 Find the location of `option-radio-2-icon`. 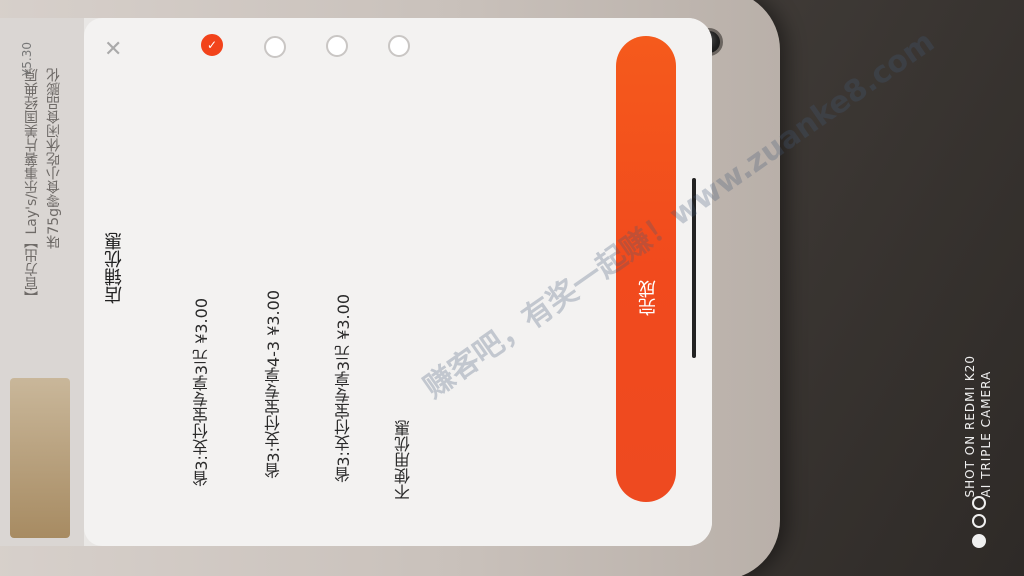

option-radio-2-icon is located at coordinates (275, 47).